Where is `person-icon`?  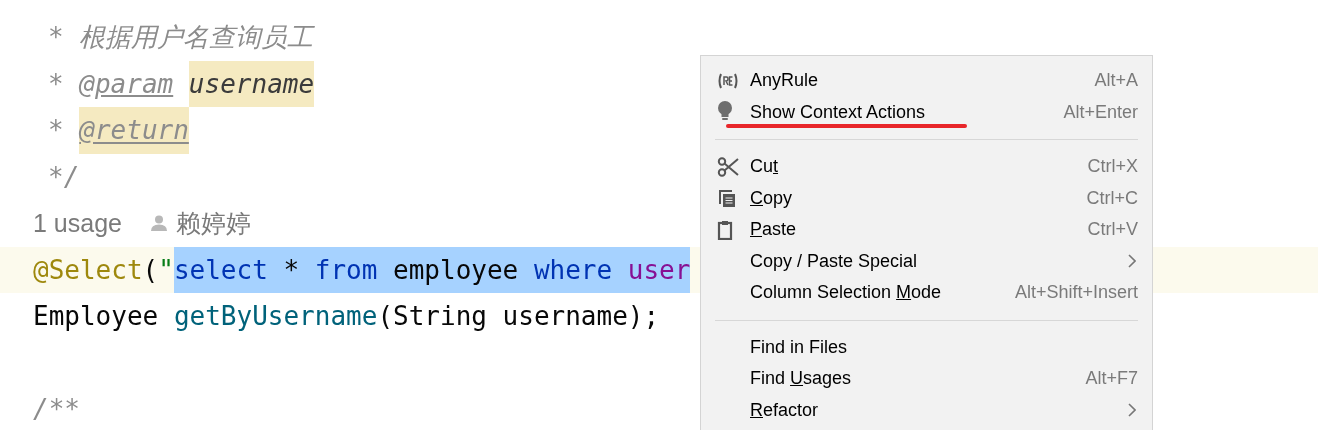 person-icon is located at coordinates (158, 223).